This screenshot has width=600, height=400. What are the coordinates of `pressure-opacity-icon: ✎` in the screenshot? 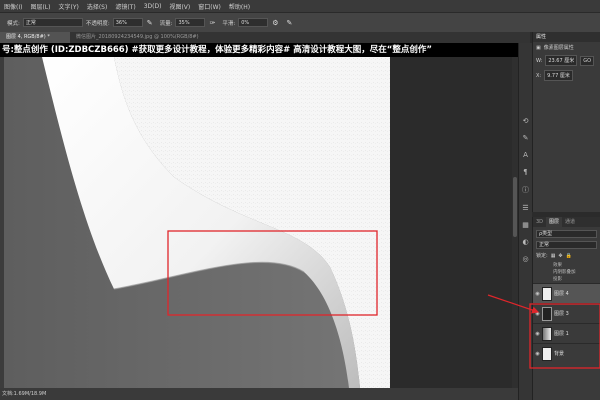 It's located at (150, 23).